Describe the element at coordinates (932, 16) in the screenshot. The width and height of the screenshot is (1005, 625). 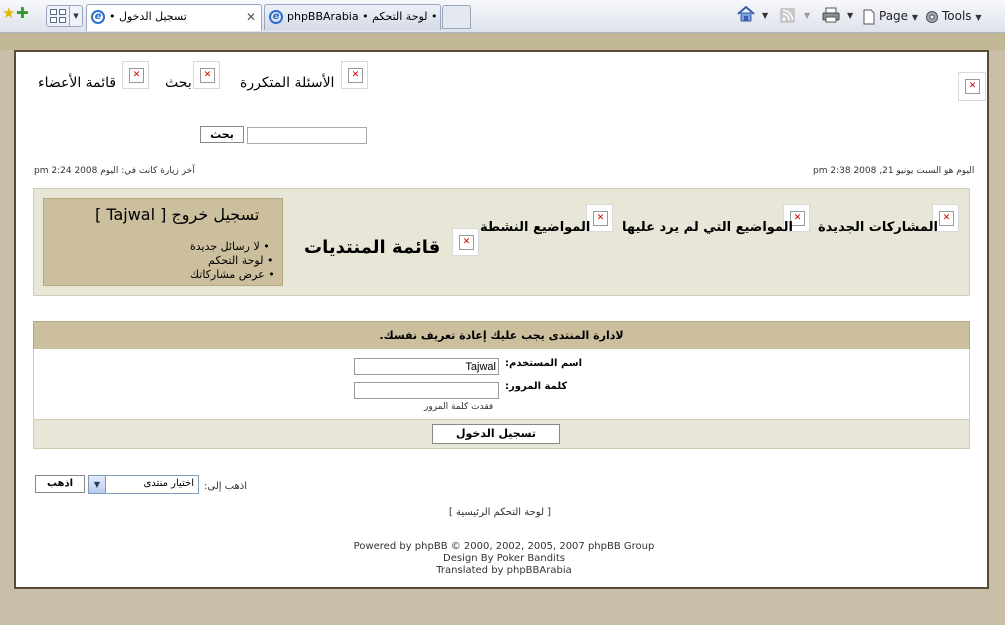
I see `gear-icon` at that location.